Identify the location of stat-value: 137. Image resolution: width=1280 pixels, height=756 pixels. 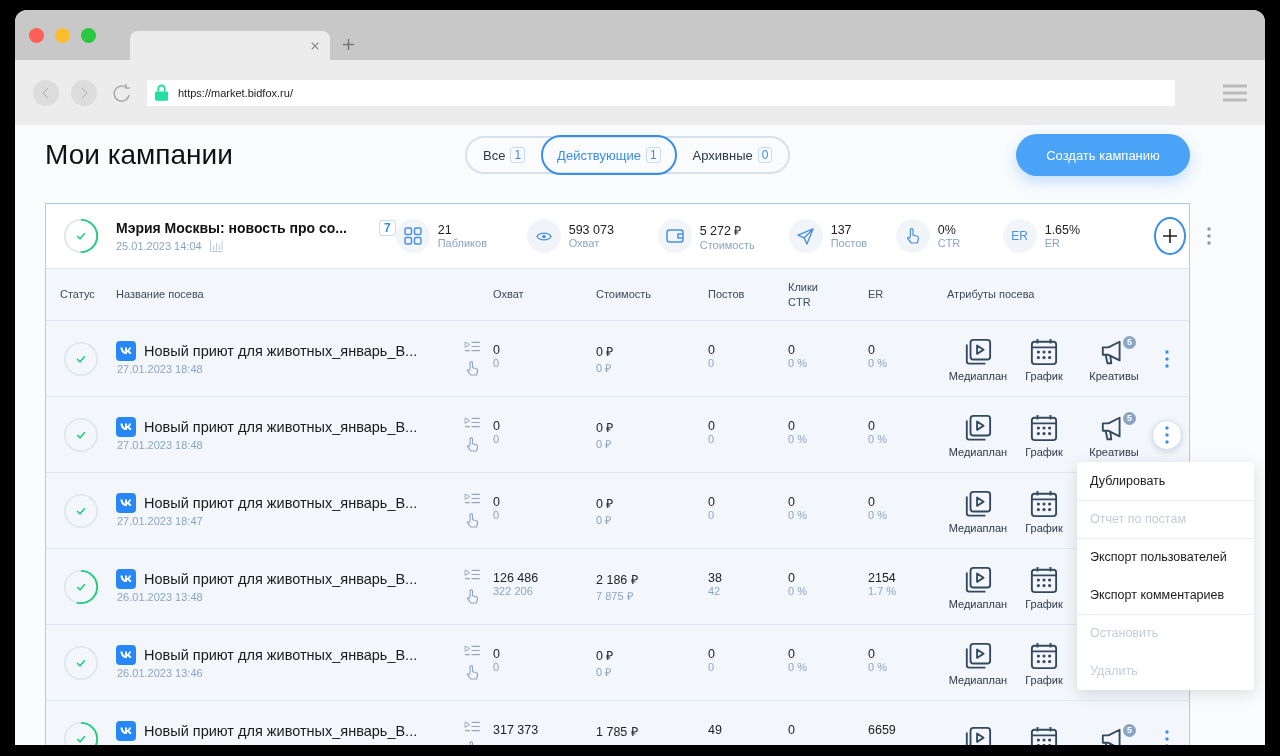
(841, 230).